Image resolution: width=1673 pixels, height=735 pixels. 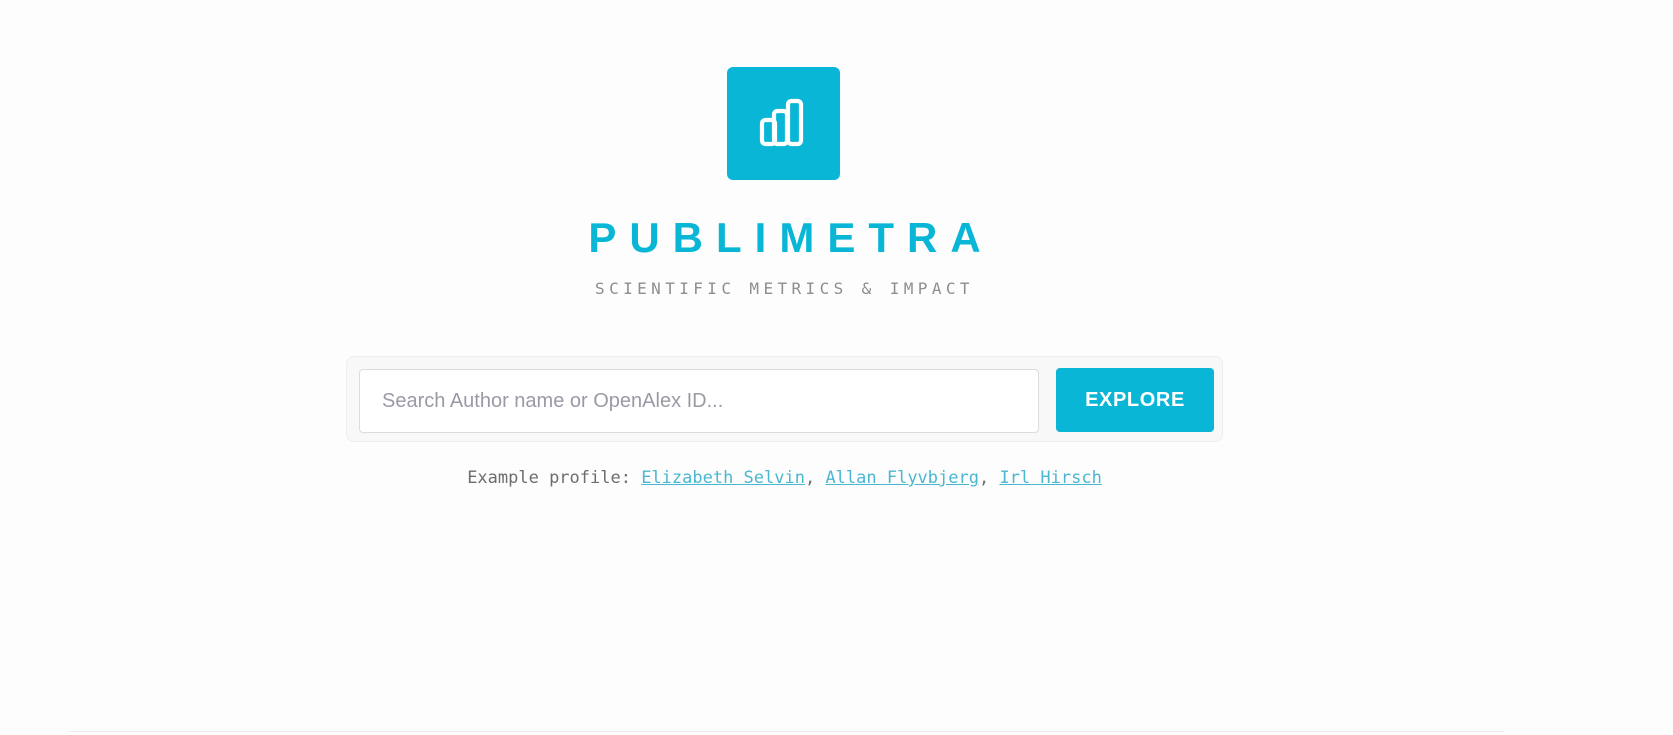 I want to click on search-panel: EXPLORE, so click(x=784, y=399).